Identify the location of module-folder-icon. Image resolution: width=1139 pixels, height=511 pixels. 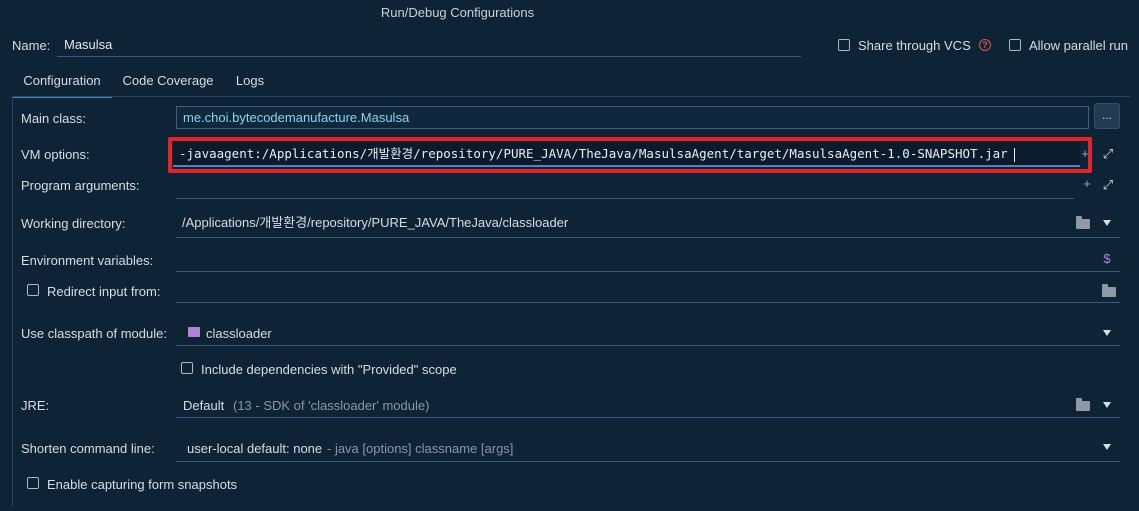
(194, 332).